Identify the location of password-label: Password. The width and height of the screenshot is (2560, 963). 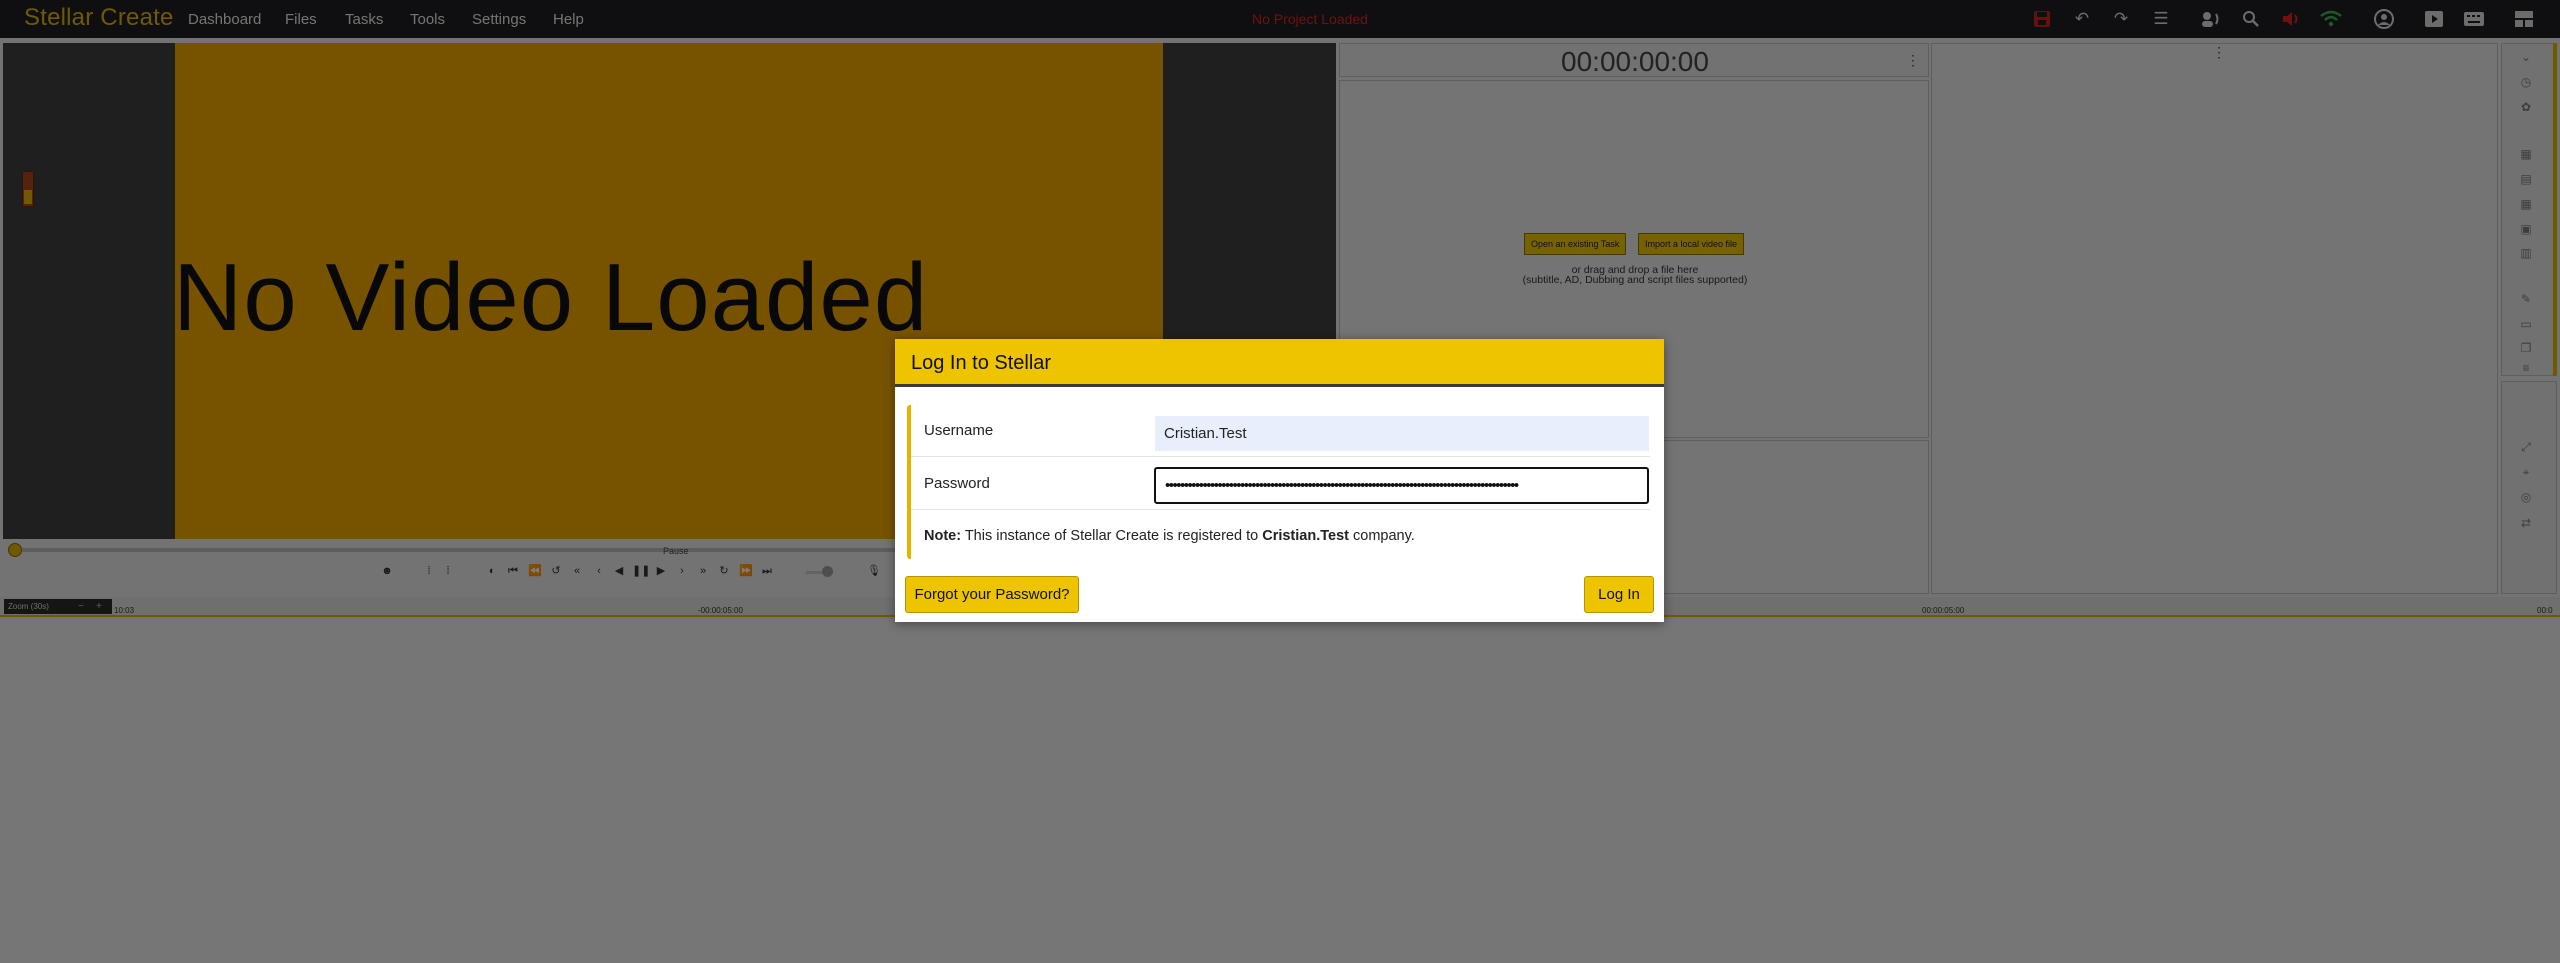
(957, 483).